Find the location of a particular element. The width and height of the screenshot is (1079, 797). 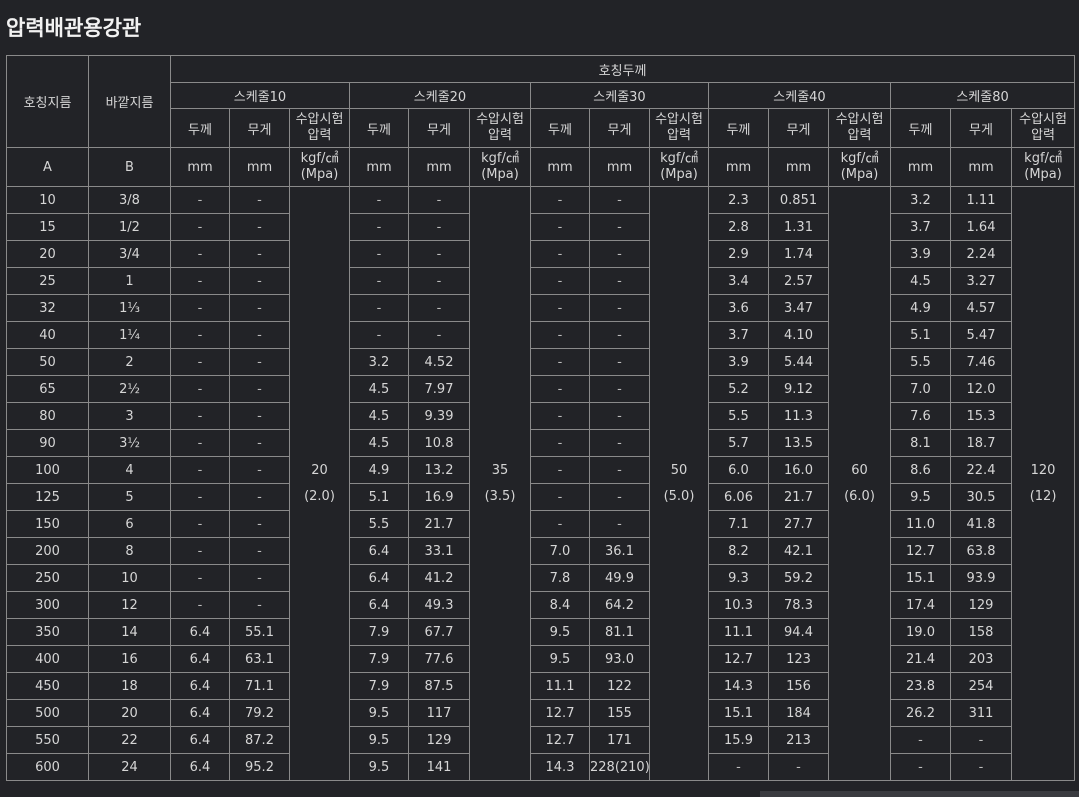

header-nominal-size: 호칭지름 is located at coordinates (47, 101).